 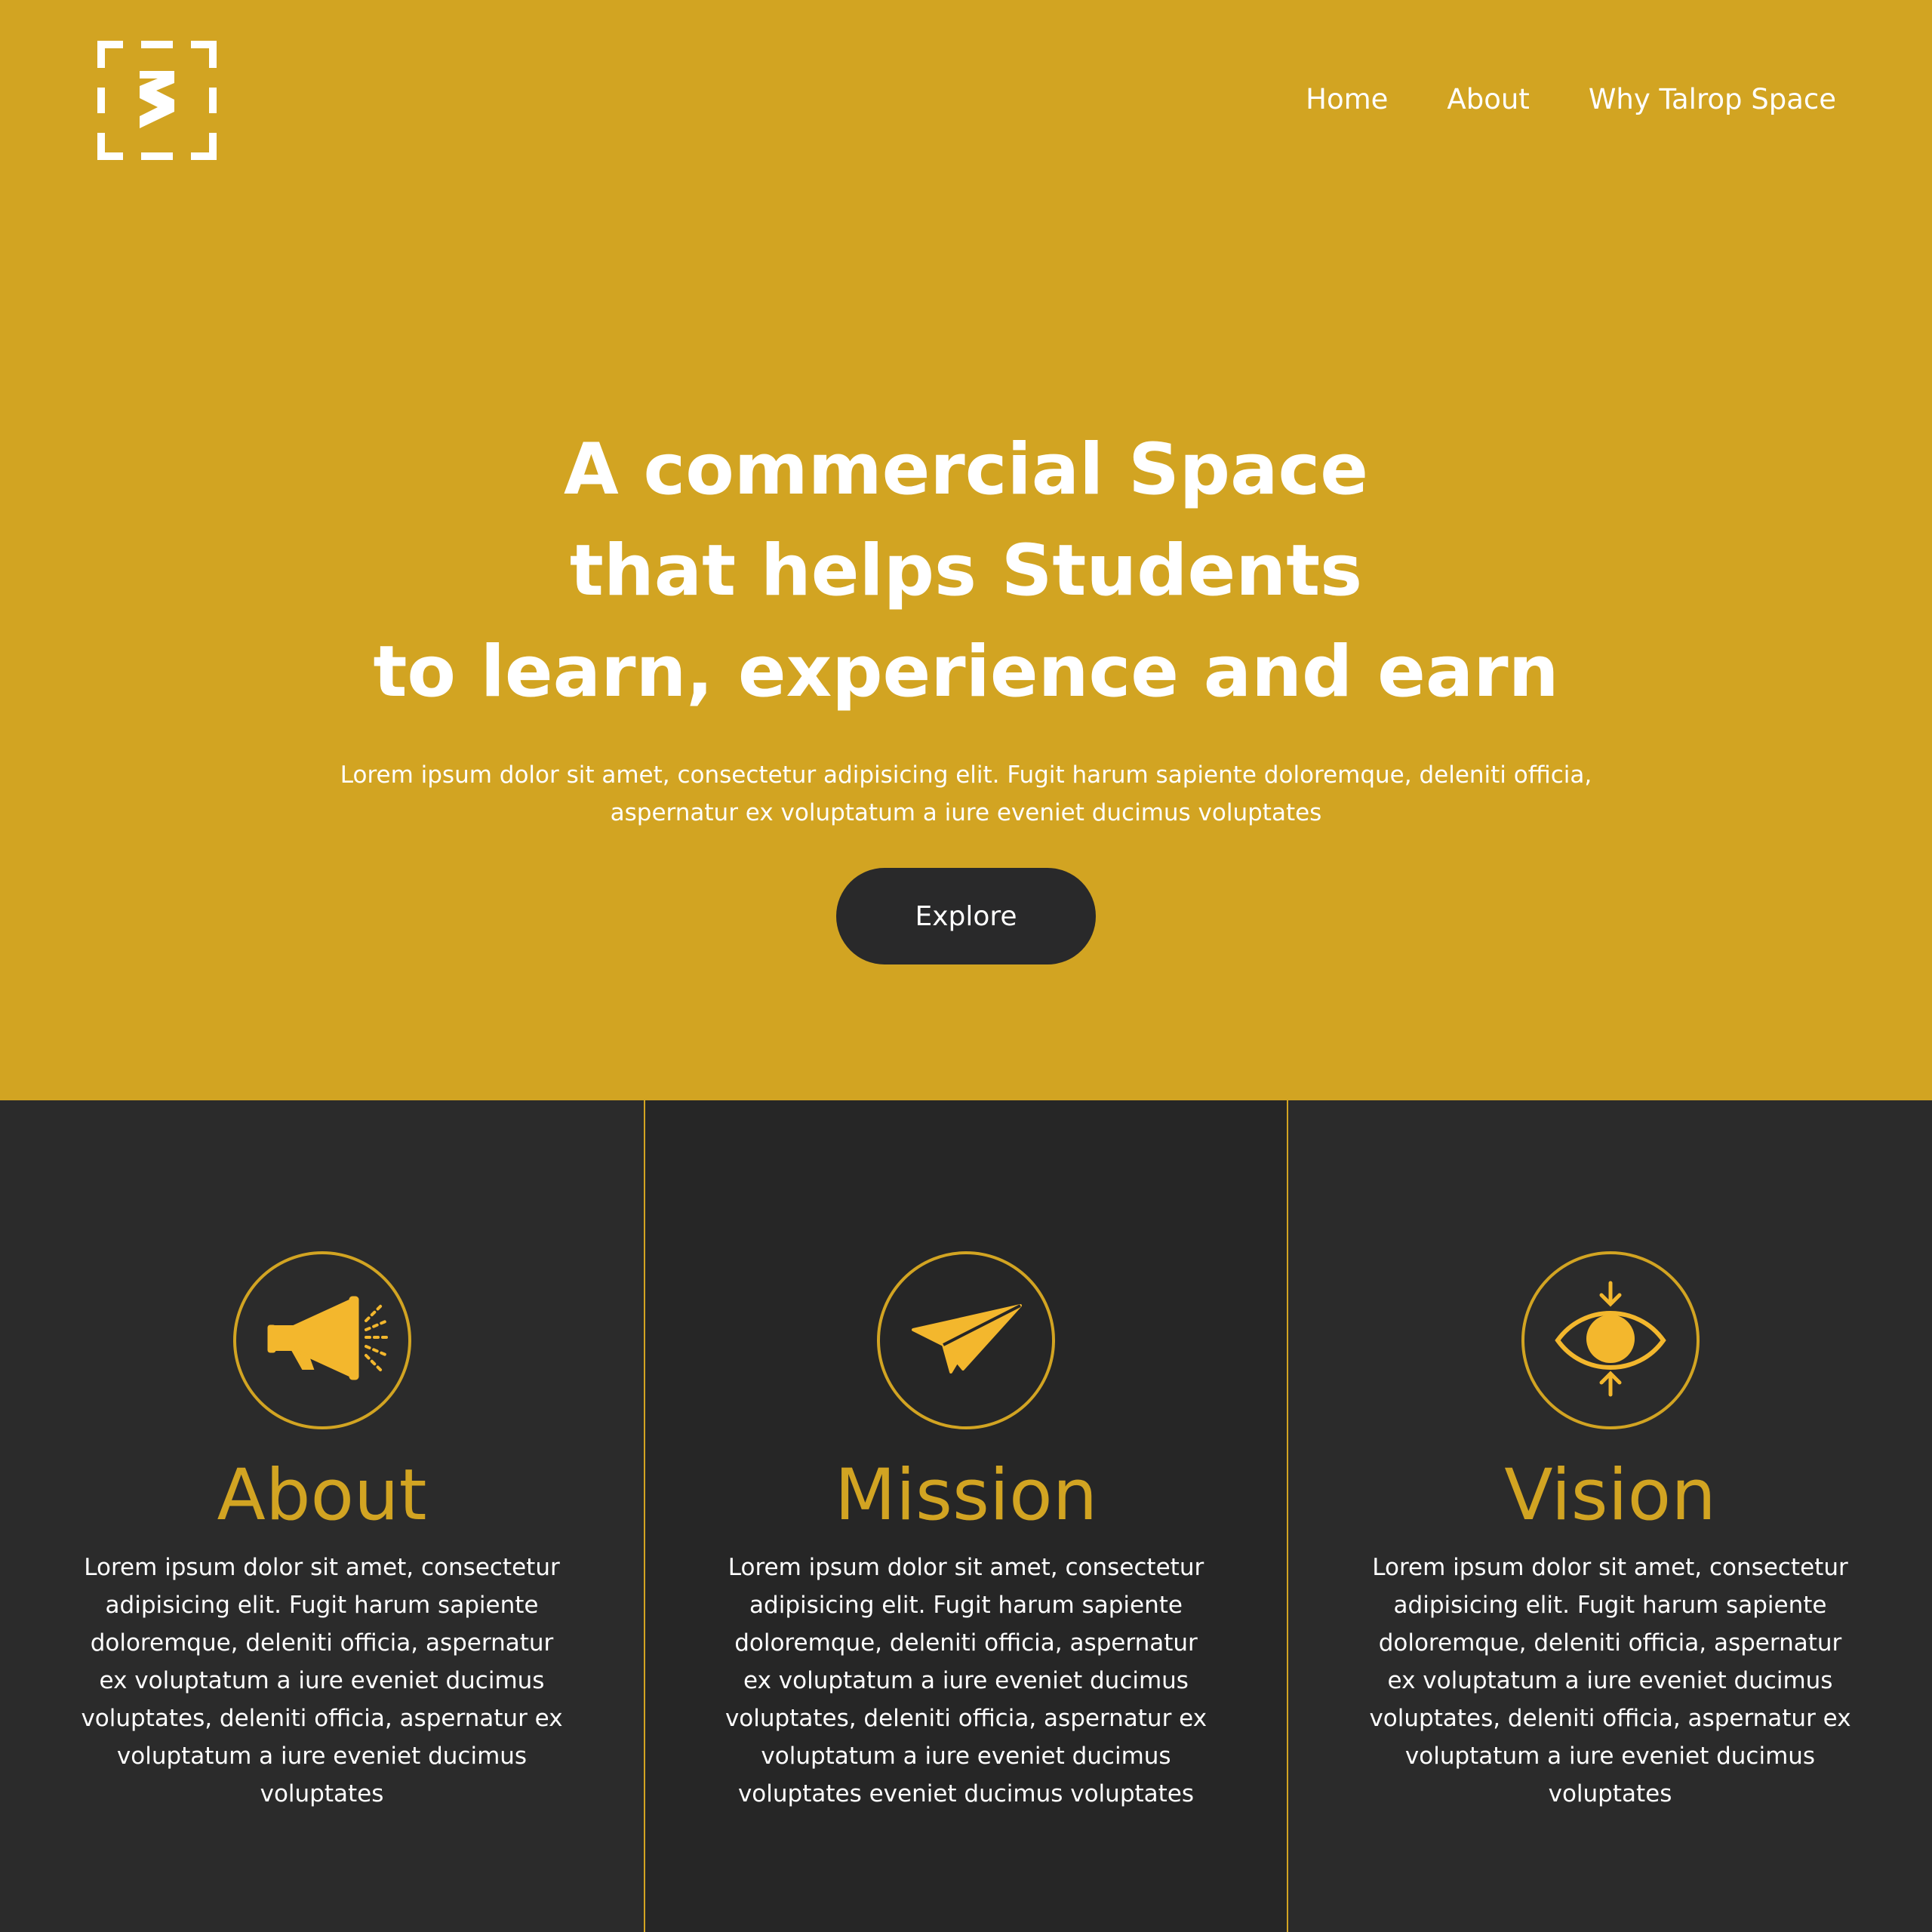 What do you see at coordinates (322, 1495) in the screenshot?
I see `feature-about-title: About` at bounding box center [322, 1495].